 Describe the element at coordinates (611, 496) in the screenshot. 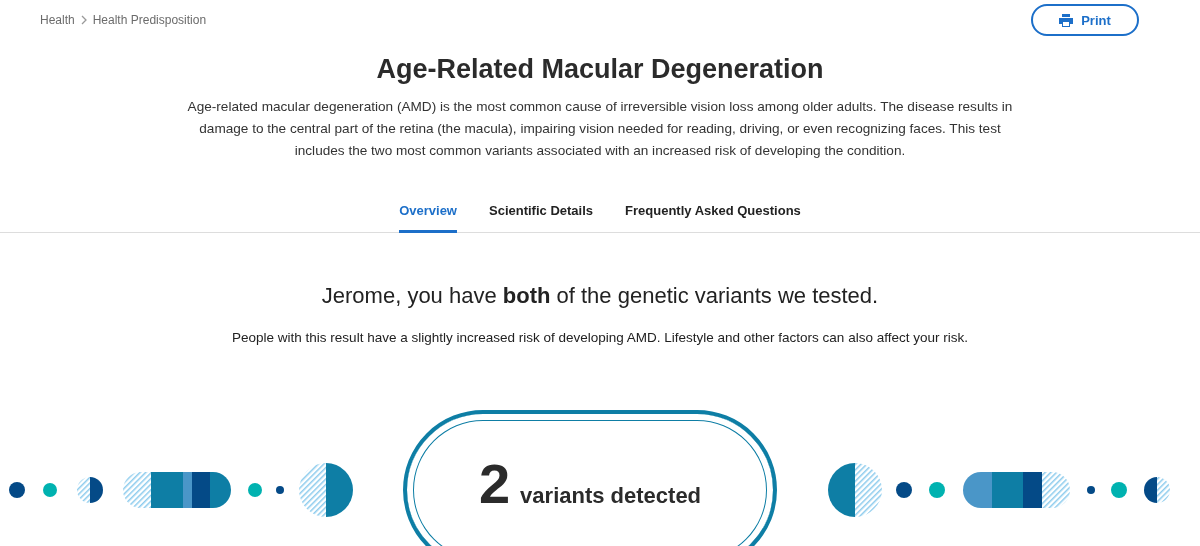

I see `variant-count-label: variants detected` at that location.